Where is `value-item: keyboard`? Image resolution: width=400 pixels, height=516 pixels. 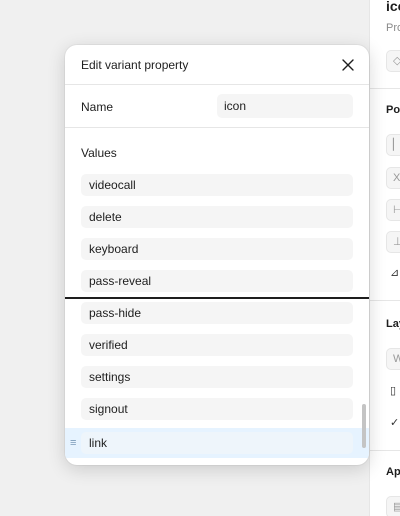
value-item: keyboard is located at coordinates (217, 249).